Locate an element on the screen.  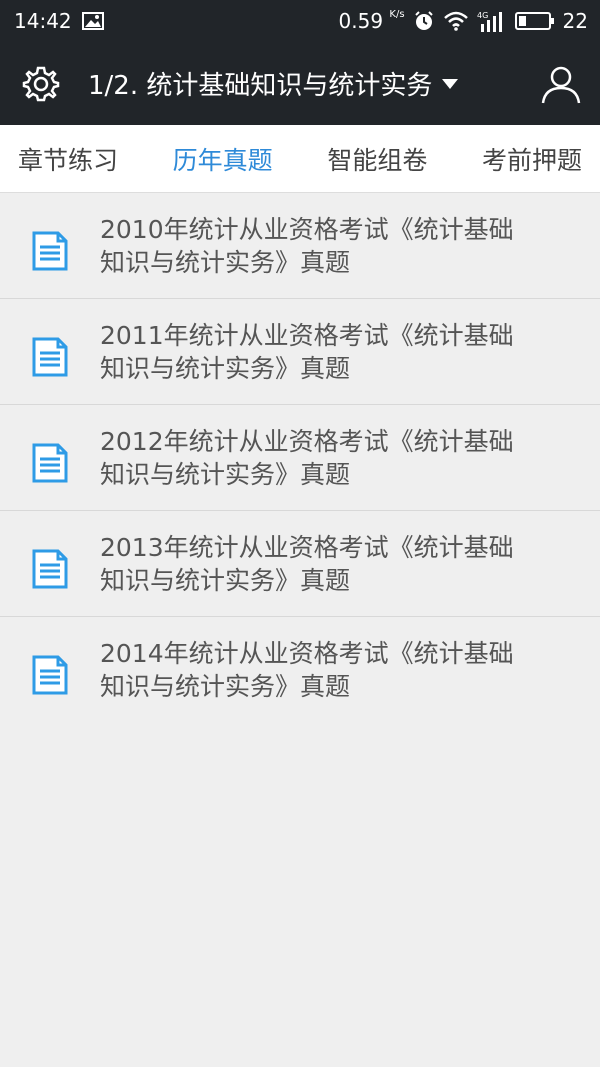
list-item: 2012年统计从业资格考试《统计基础 知识与统计实务》真题 is located at coordinates (300, 458).